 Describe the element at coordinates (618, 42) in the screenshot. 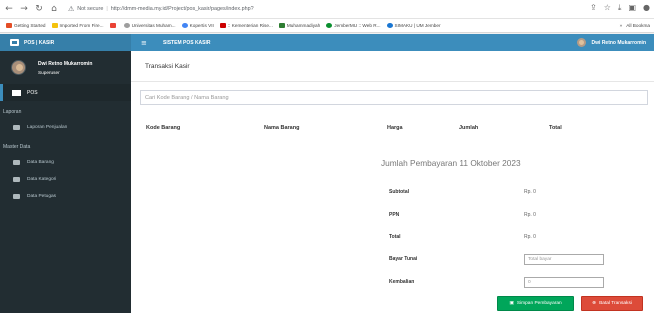

I see `top-user-name: Dwi Retno Mukarromin` at that location.